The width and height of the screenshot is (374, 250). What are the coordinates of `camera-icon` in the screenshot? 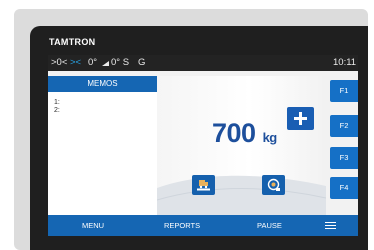 It's located at (273, 184).